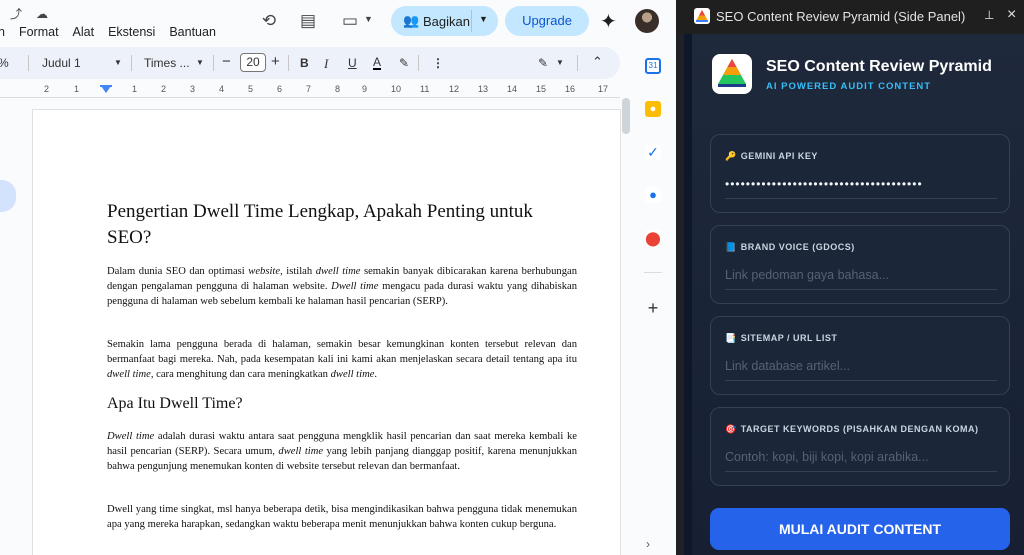 Image resolution: width=1024 pixels, height=555 pixels. I want to click on text-color-button: A, so click(377, 63).